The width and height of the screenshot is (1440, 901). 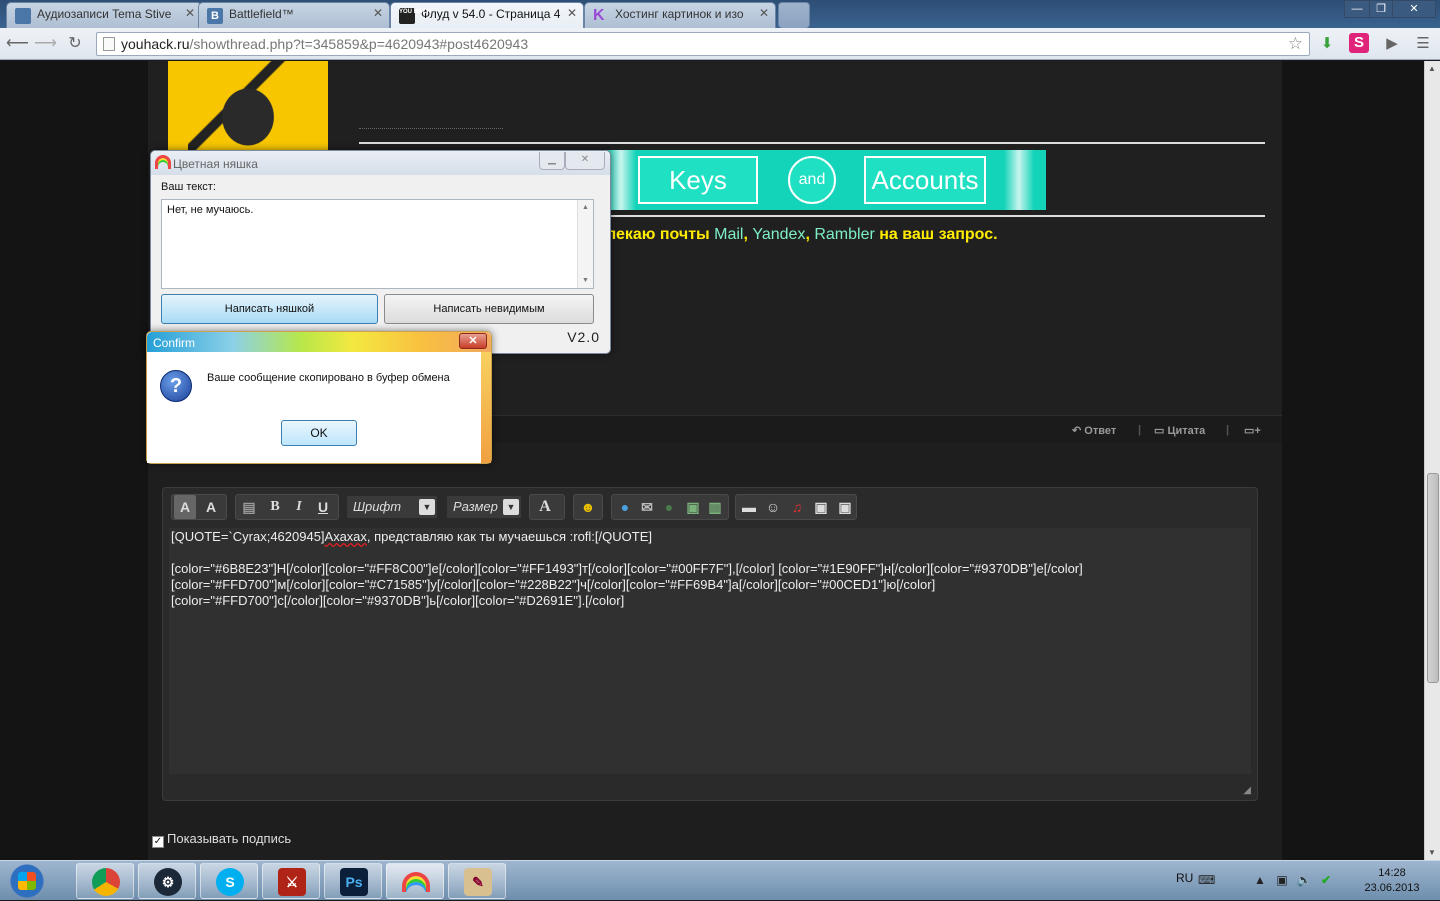 I want to click on banner-keys: Keys, so click(x=698, y=180).